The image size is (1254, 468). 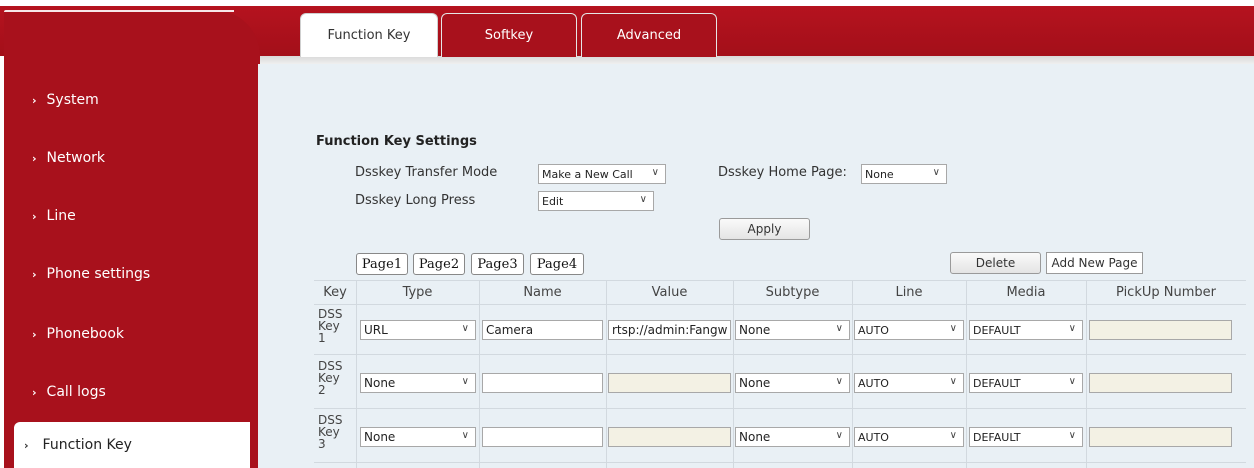 What do you see at coordinates (382, 264) in the screenshot?
I see `page1-button: Page1` at bounding box center [382, 264].